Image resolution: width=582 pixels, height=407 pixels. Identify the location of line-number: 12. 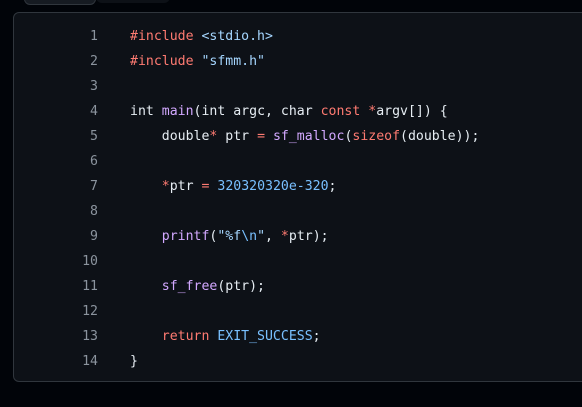
(90, 311).